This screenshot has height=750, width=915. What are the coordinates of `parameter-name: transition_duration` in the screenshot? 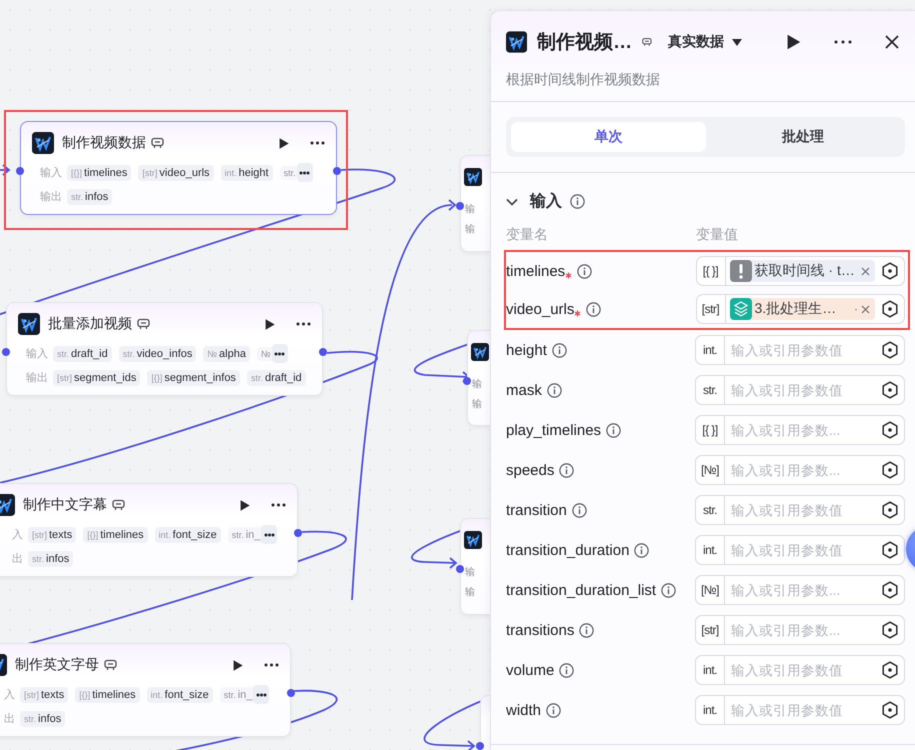 It's located at (568, 550).